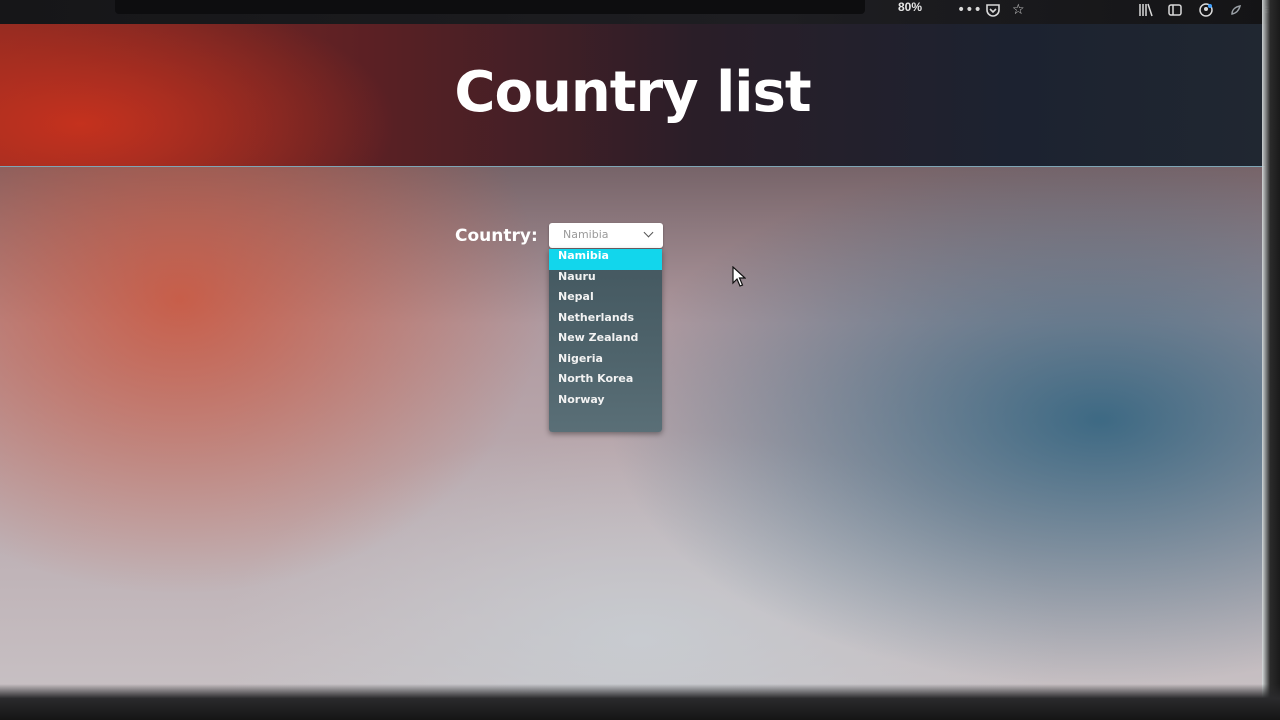  What do you see at coordinates (1206, 12) in the screenshot?
I see `account-icon` at bounding box center [1206, 12].